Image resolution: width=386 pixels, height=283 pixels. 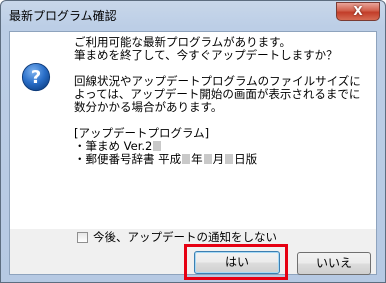 I want to click on question-icon: ?, so click(x=36, y=77).